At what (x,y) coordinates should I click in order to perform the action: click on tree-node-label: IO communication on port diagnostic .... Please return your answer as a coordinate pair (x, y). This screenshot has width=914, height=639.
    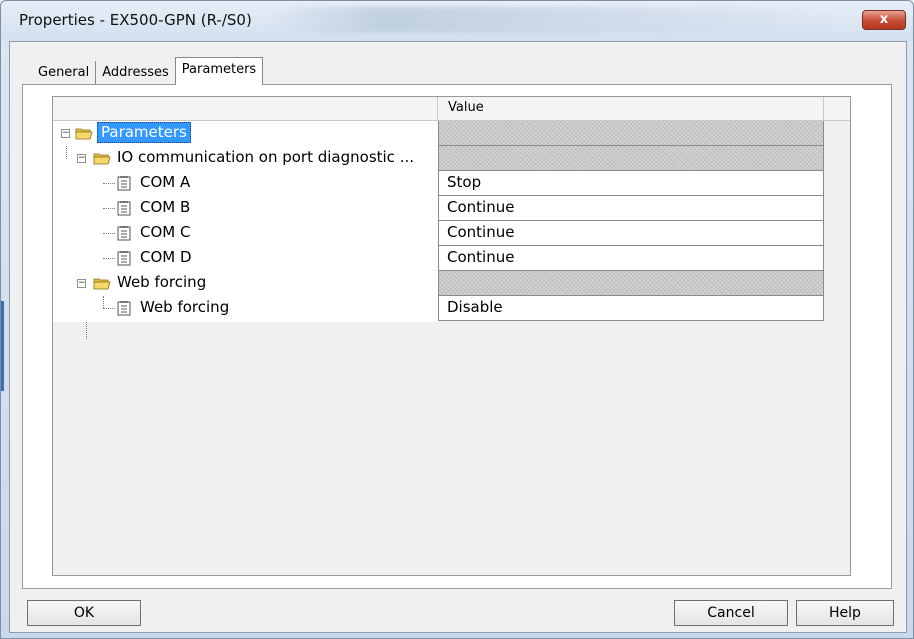
    Looking at the image, I should click on (266, 157).